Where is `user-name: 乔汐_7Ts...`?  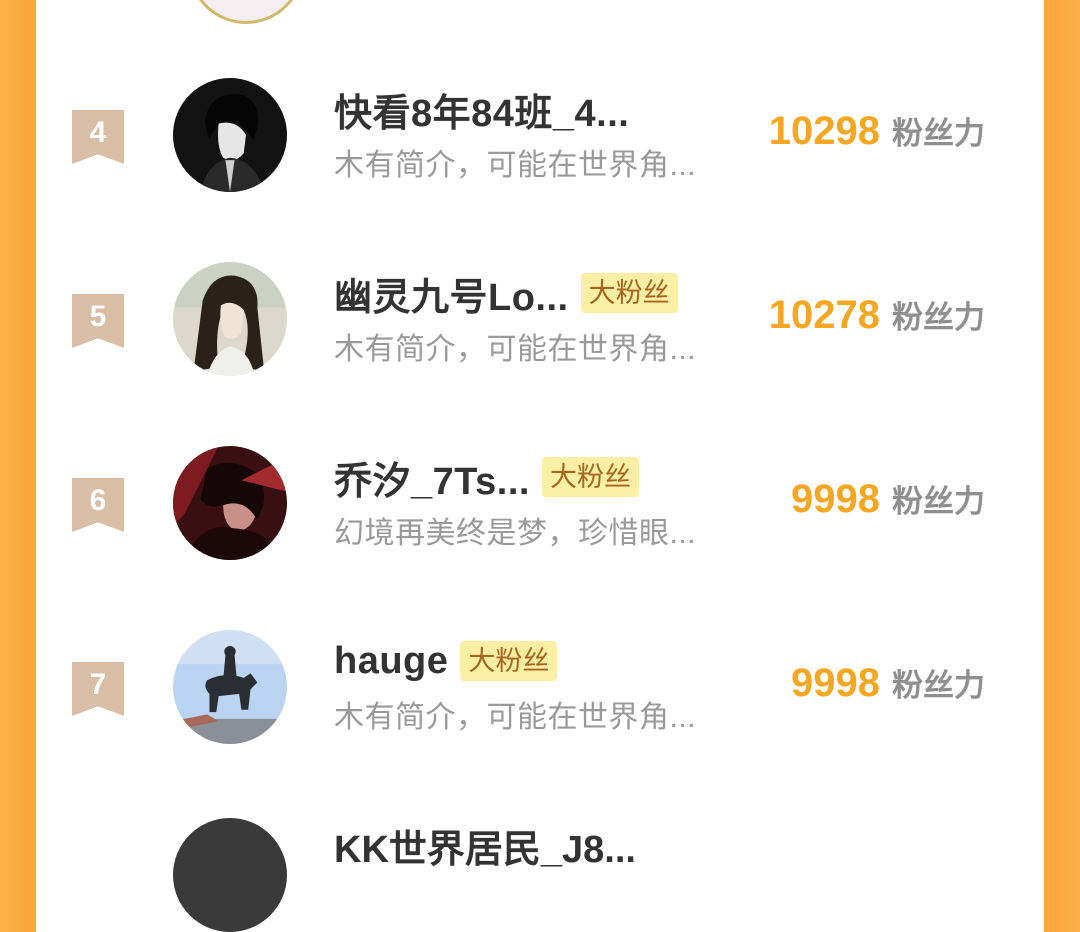 user-name: 乔汐_7Ts... is located at coordinates (432, 477).